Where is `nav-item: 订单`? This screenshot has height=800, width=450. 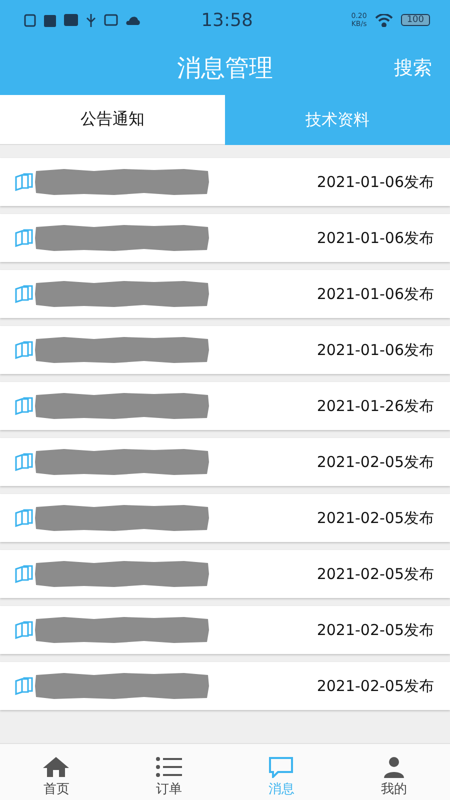 nav-item: 订单 is located at coordinates (168, 772).